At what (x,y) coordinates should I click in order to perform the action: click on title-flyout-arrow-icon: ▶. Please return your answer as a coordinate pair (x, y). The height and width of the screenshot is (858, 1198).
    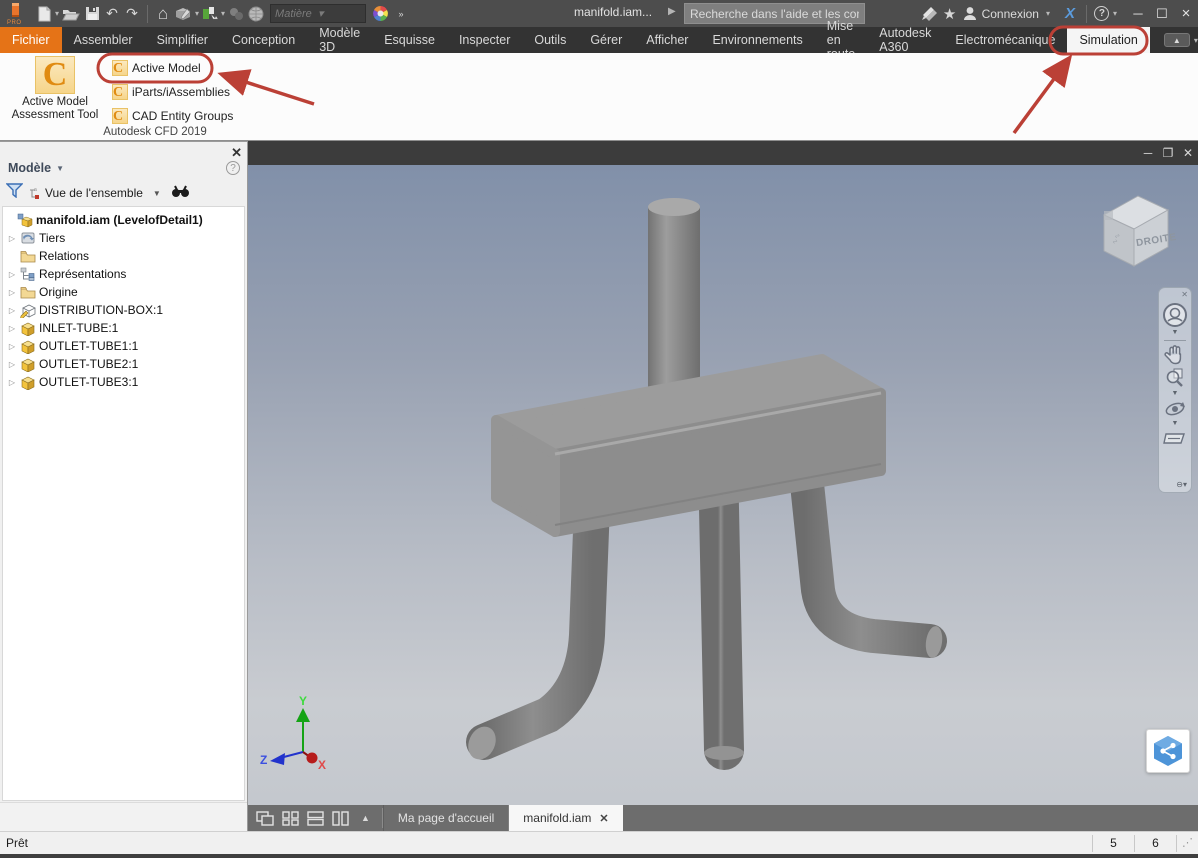
    Looking at the image, I should click on (672, 11).